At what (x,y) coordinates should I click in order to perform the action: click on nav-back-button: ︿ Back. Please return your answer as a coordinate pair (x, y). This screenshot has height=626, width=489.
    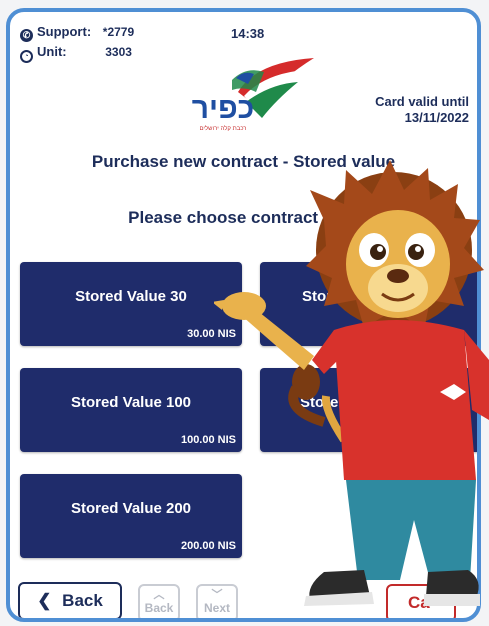
    Looking at the image, I should click on (159, 601).